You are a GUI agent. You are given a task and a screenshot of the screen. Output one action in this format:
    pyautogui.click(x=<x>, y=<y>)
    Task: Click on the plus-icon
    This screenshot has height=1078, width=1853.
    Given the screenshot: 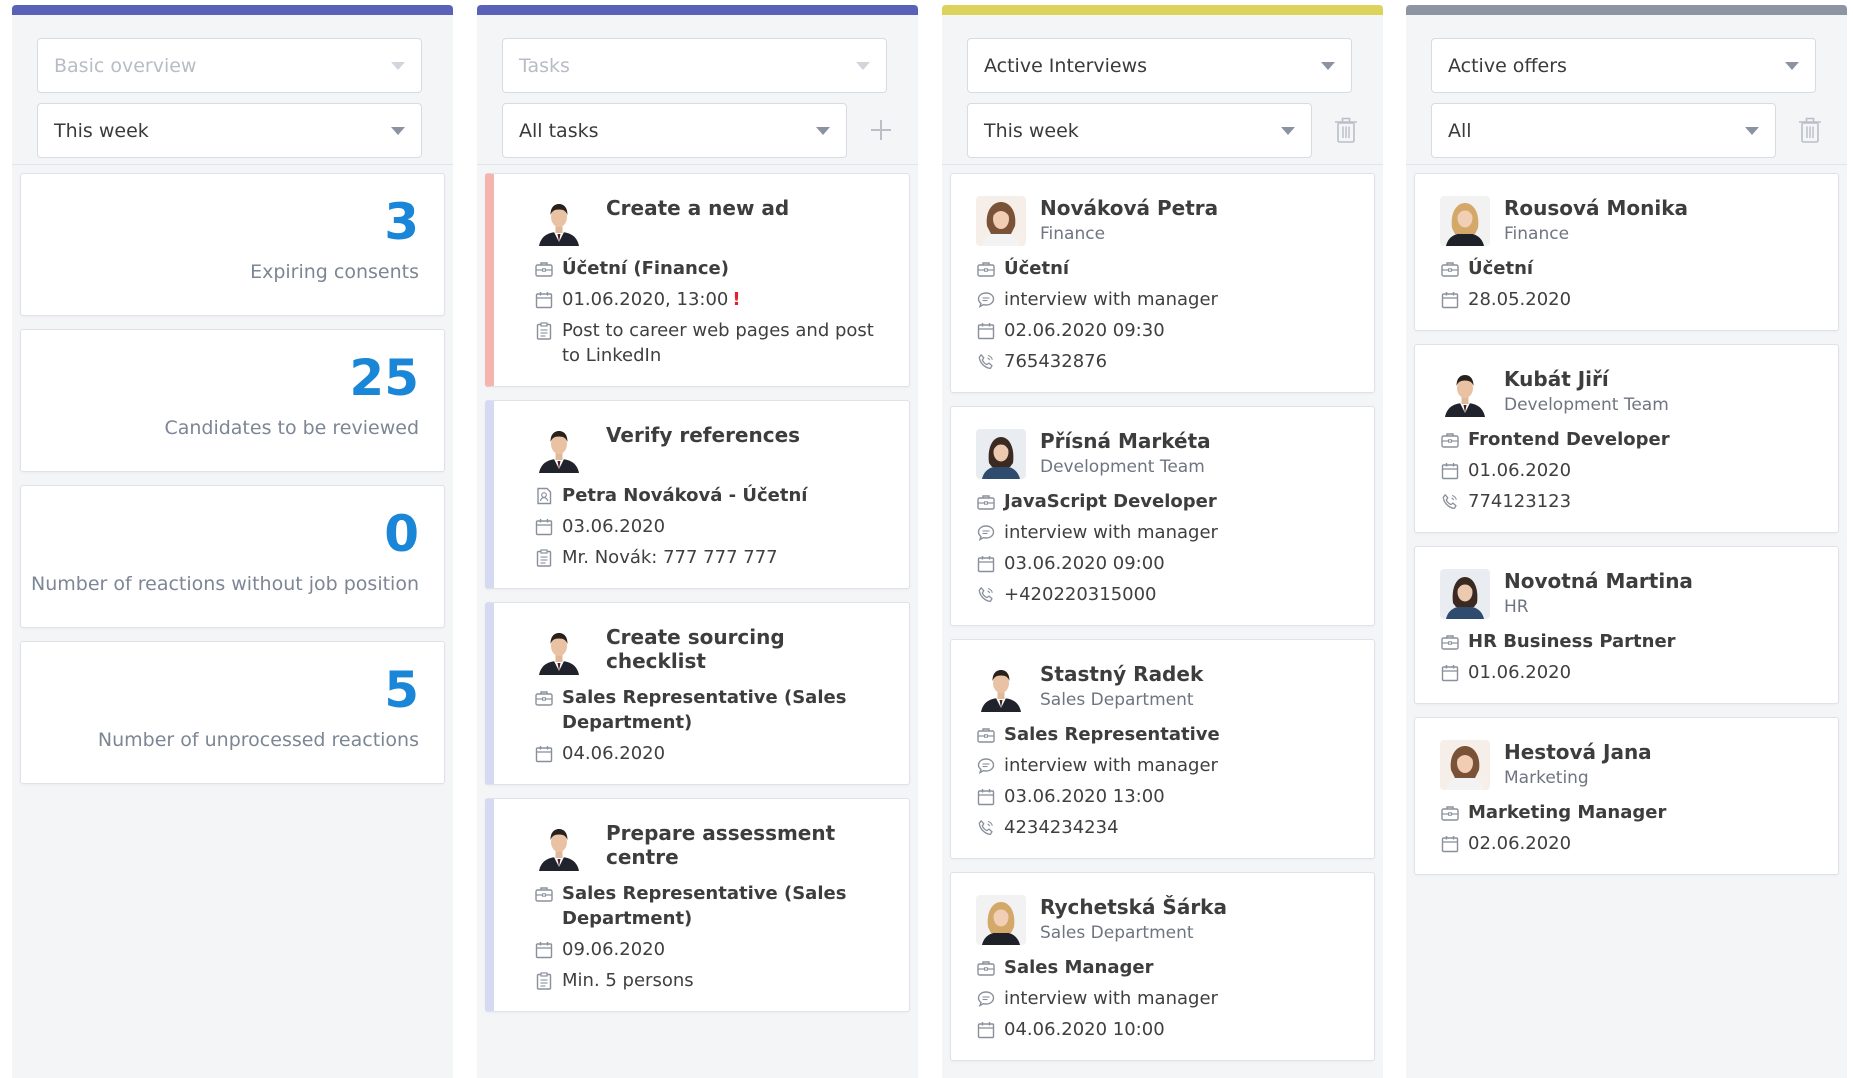 What is the action you would take?
    pyautogui.click(x=881, y=130)
    